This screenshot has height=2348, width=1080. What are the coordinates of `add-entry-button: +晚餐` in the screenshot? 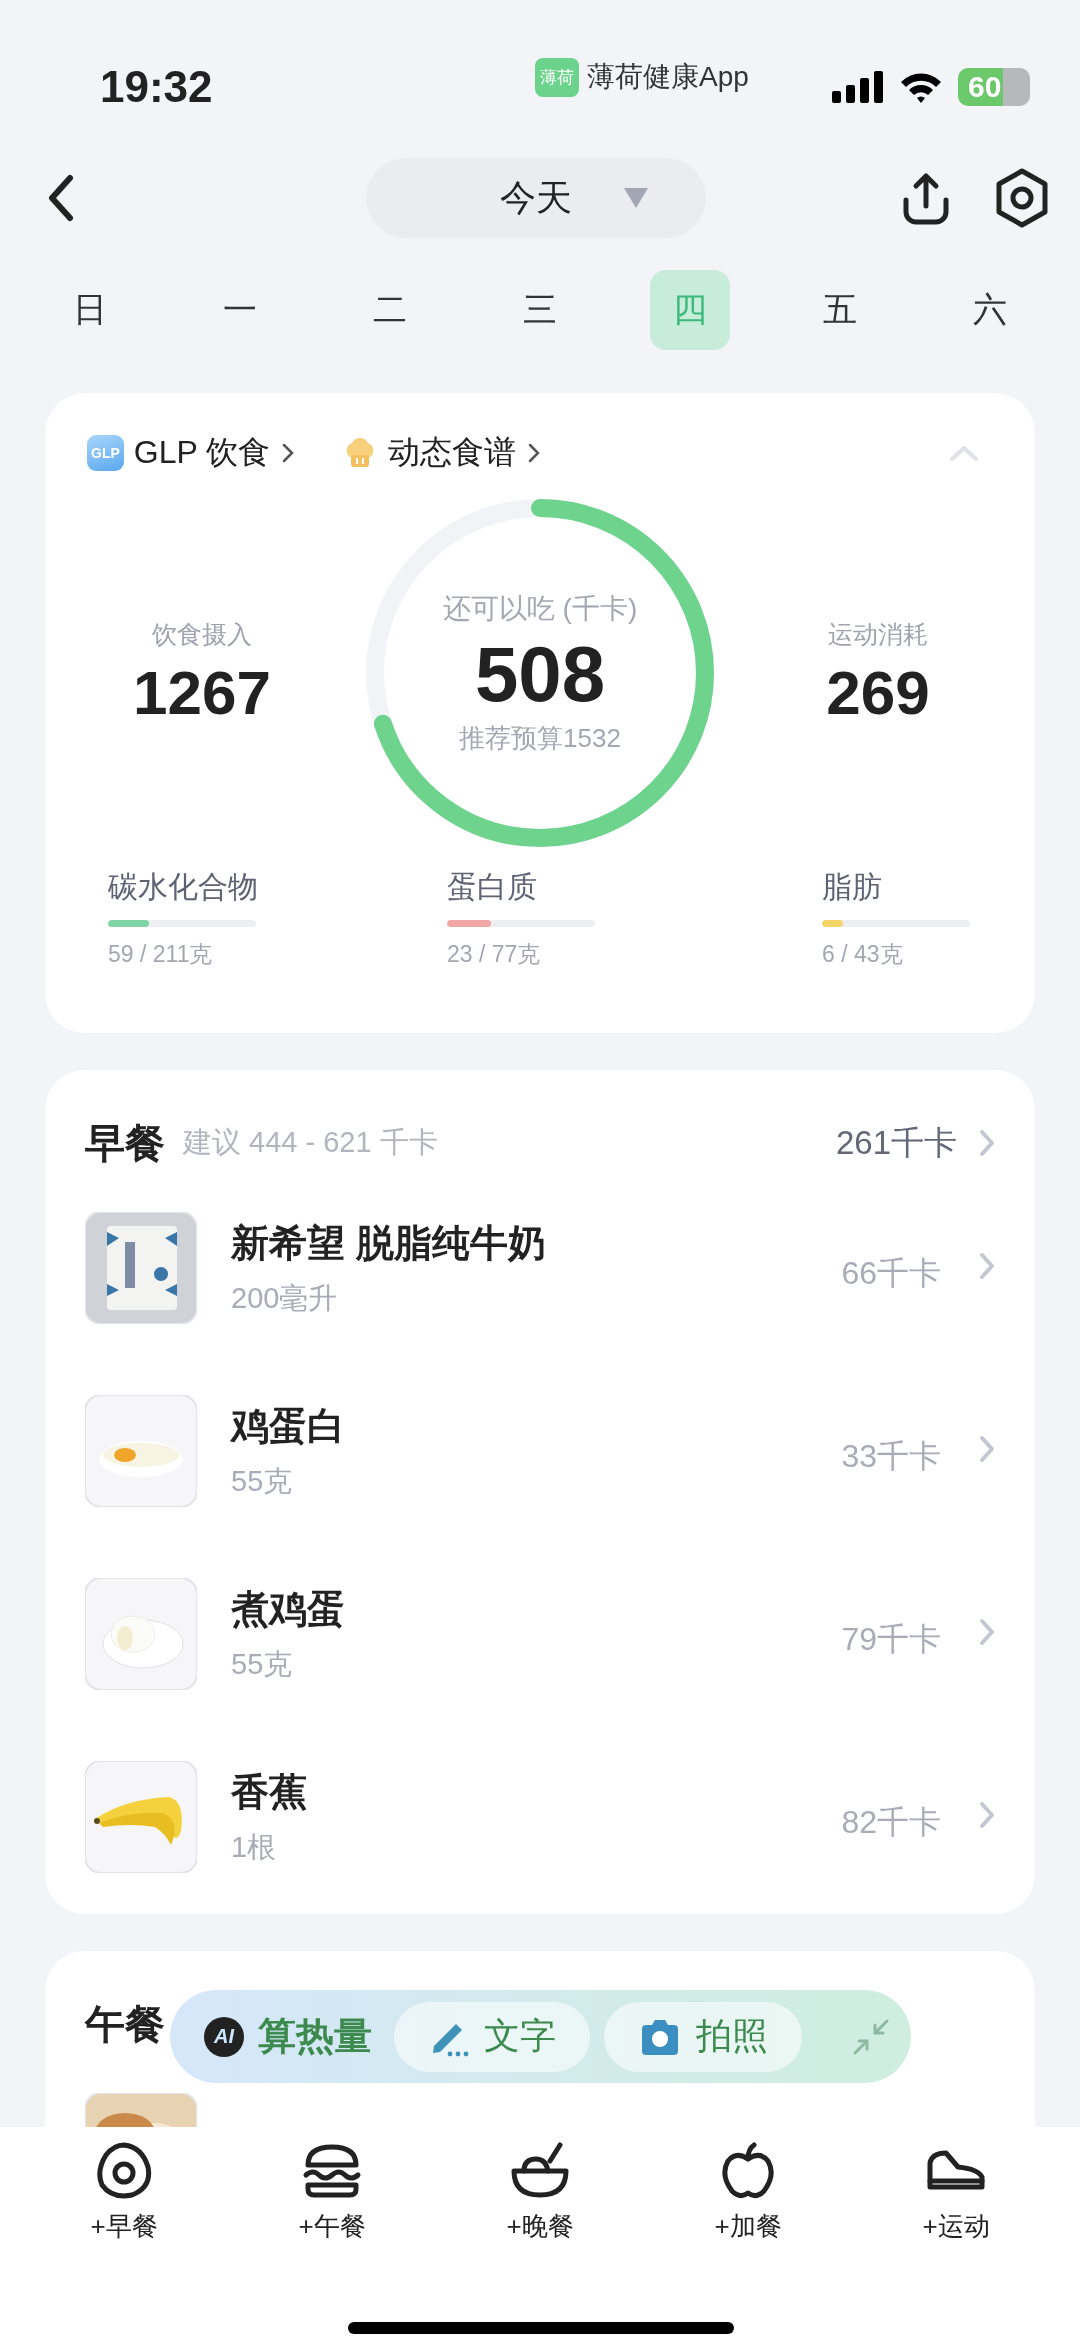 It's located at (540, 2186).